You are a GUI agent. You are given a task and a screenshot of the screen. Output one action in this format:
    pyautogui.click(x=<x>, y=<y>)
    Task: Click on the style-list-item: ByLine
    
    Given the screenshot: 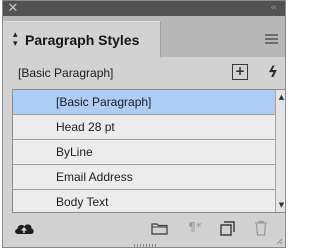 What is the action you would take?
    pyautogui.click(x=144, y=152)
    